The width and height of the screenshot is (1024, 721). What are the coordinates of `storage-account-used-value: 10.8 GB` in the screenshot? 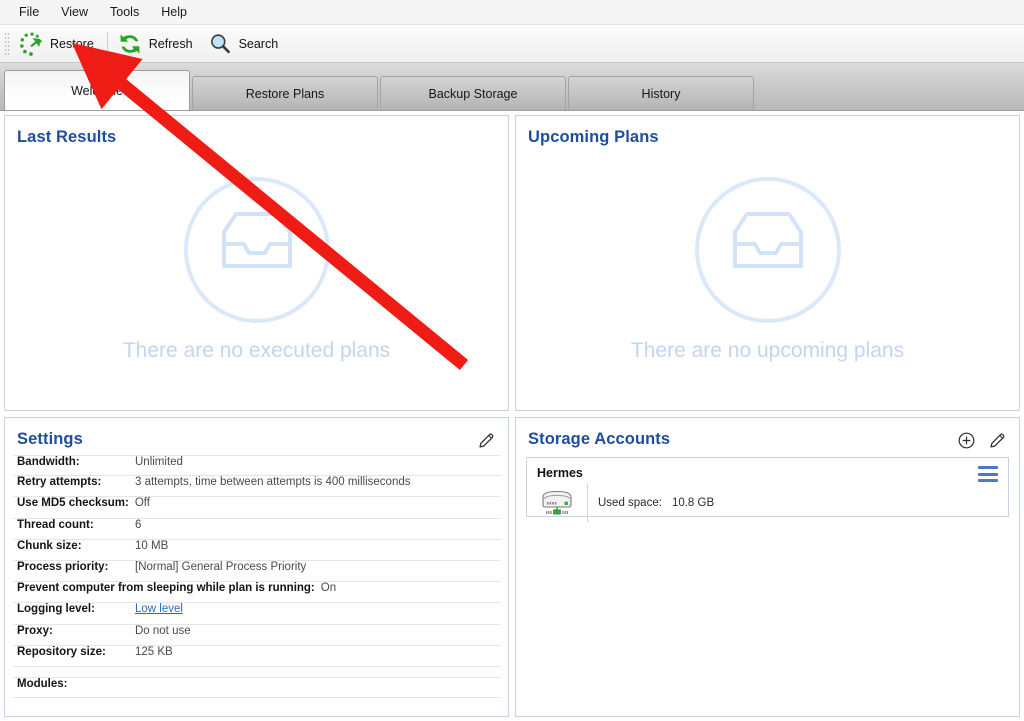 It's located at (693, 502).